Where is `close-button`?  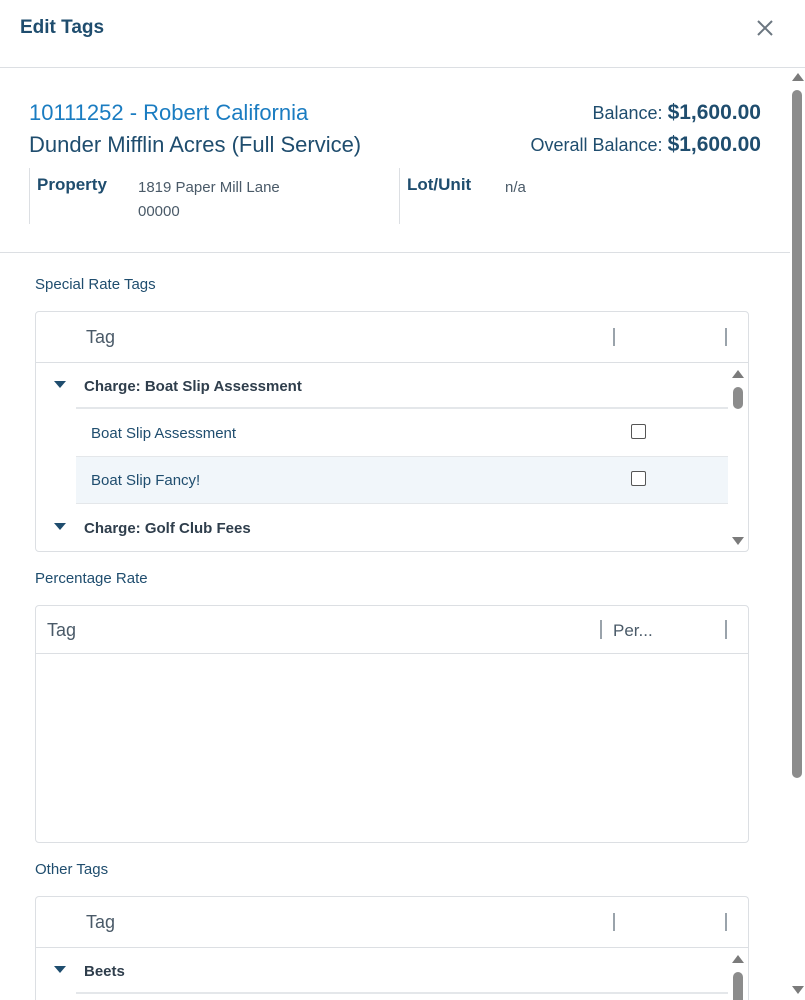
close-button is located at coordinates (765, 28).